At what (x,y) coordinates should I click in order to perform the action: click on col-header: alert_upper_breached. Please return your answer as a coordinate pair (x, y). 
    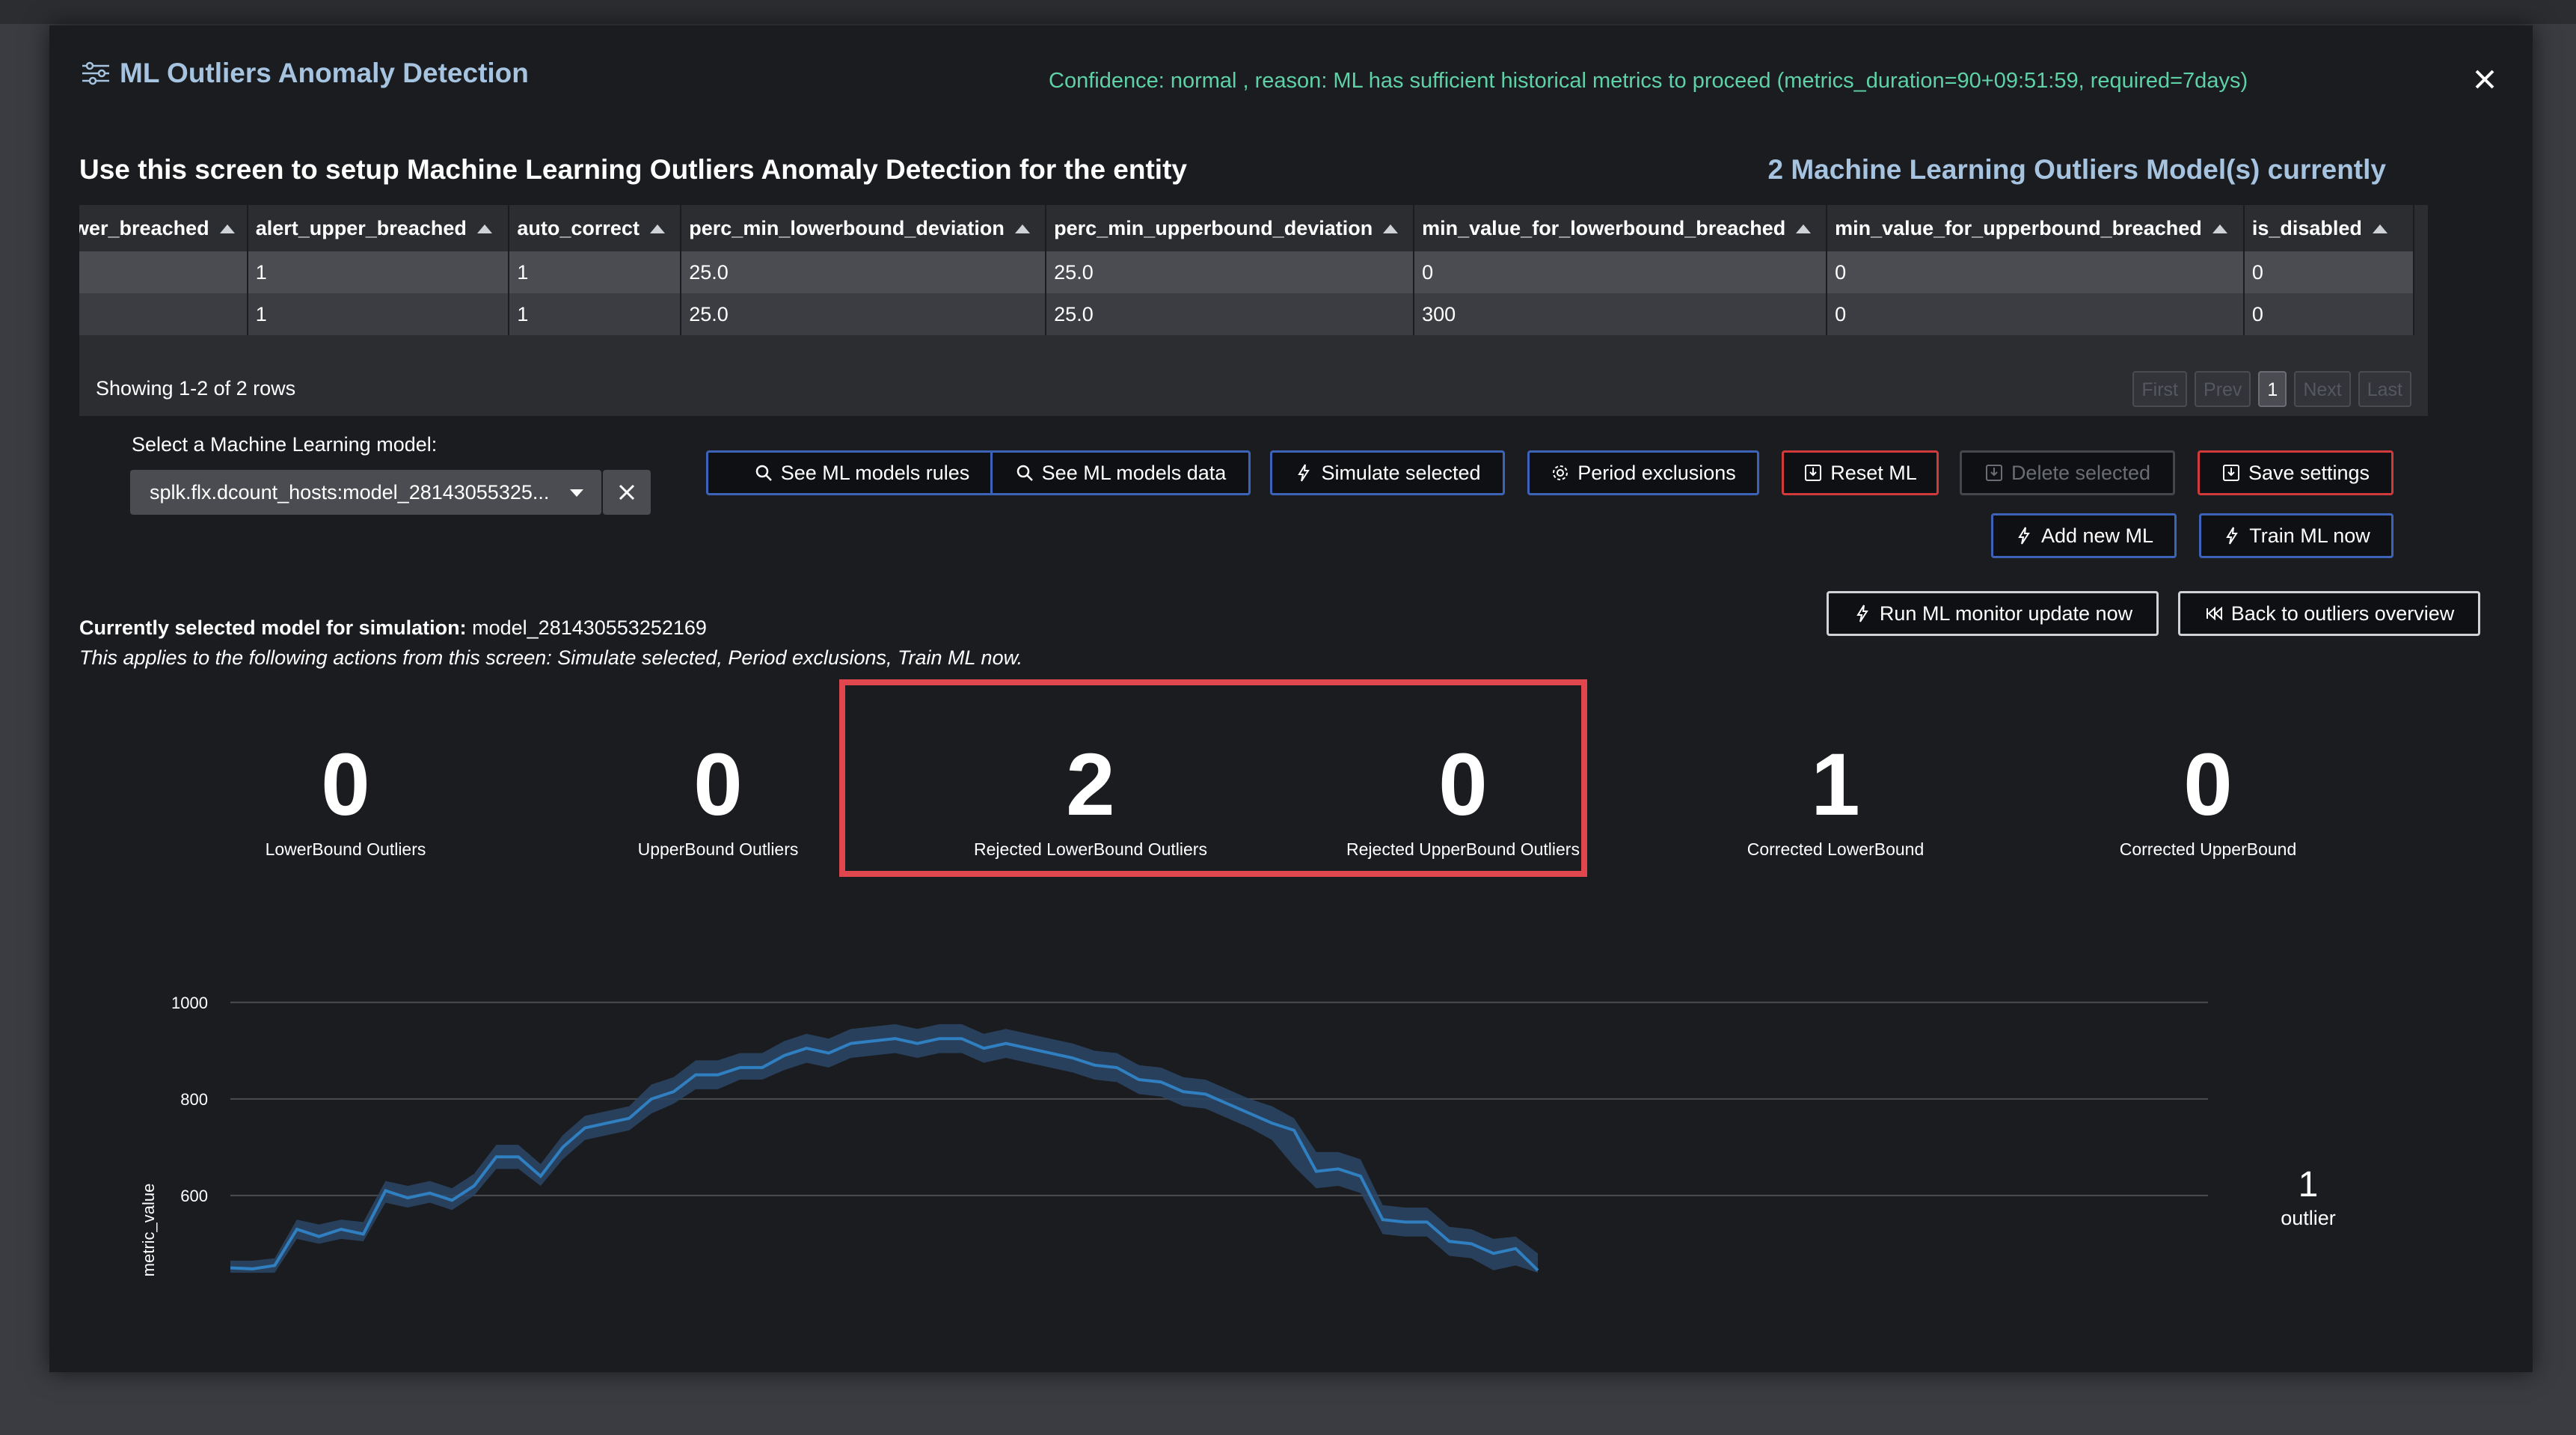
    Looking at the image, I should click on (378, 228).